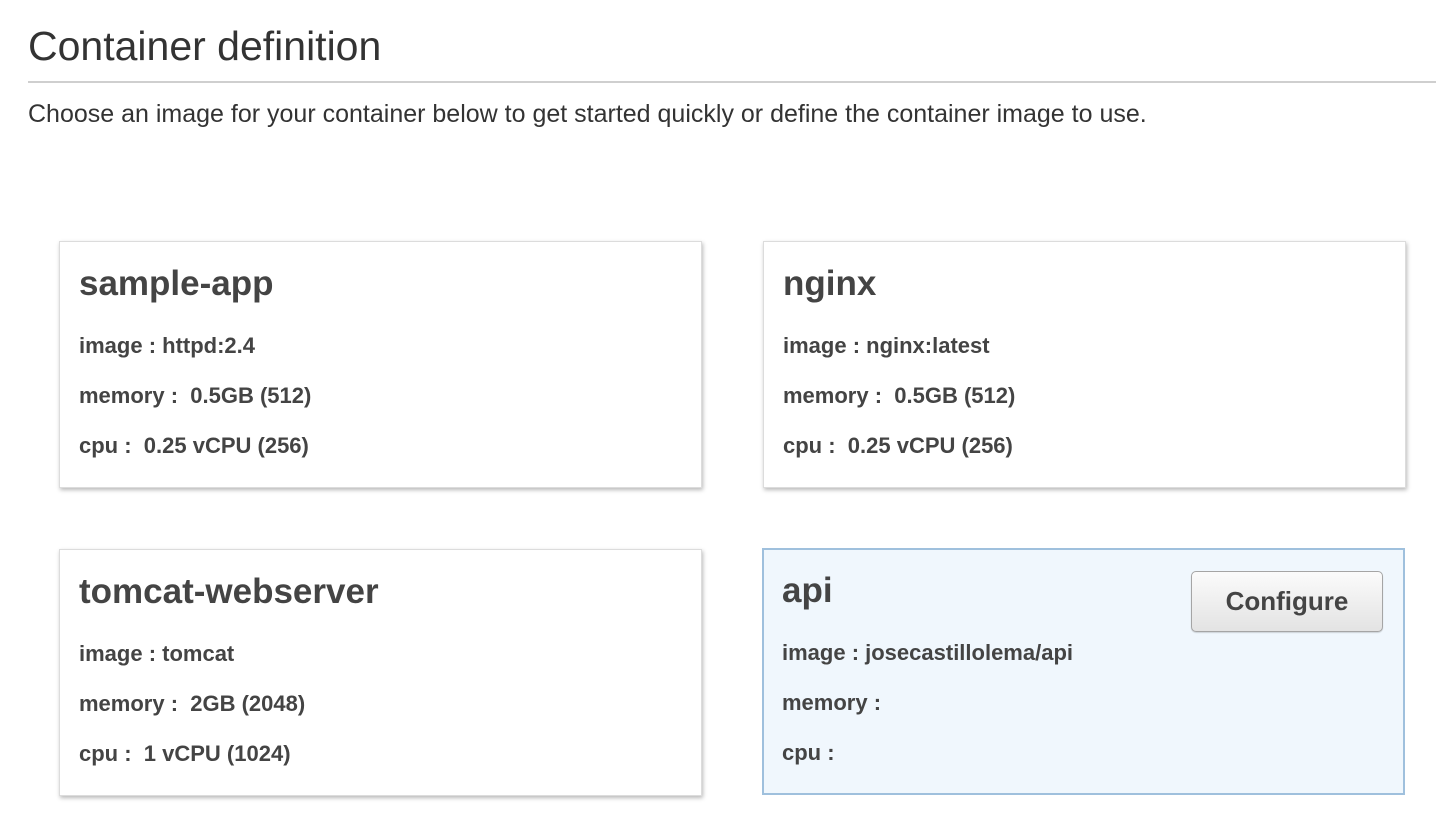 The height and width of the screenshot is (816, 1436). Describe the element at coordinates (157, 653) in the screenshot. I see `container-image: image : tomcat` at that location.